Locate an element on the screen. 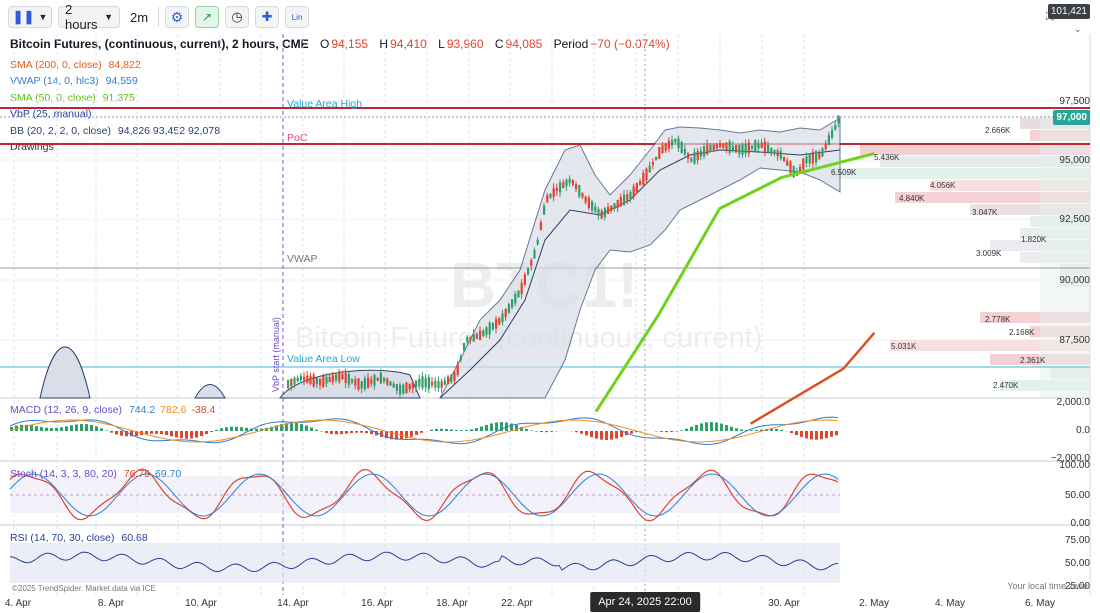 This screenshot has height=613, width=1100. fullscreen-icon: ⛶ is located at coordinates (1050, 17).